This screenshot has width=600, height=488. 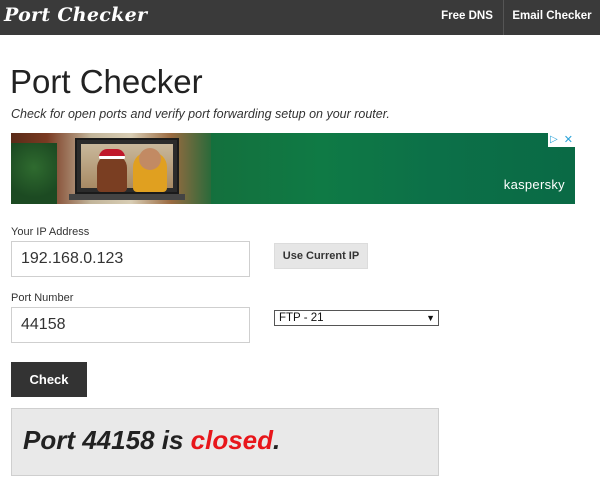 I want to click on close-icon: ✕, so click(x=568, y=140).